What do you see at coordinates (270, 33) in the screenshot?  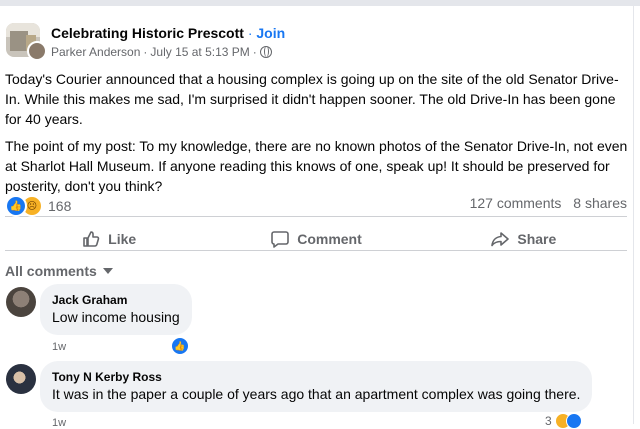 I see `join-button: Join` at bounding box center [270, 33].